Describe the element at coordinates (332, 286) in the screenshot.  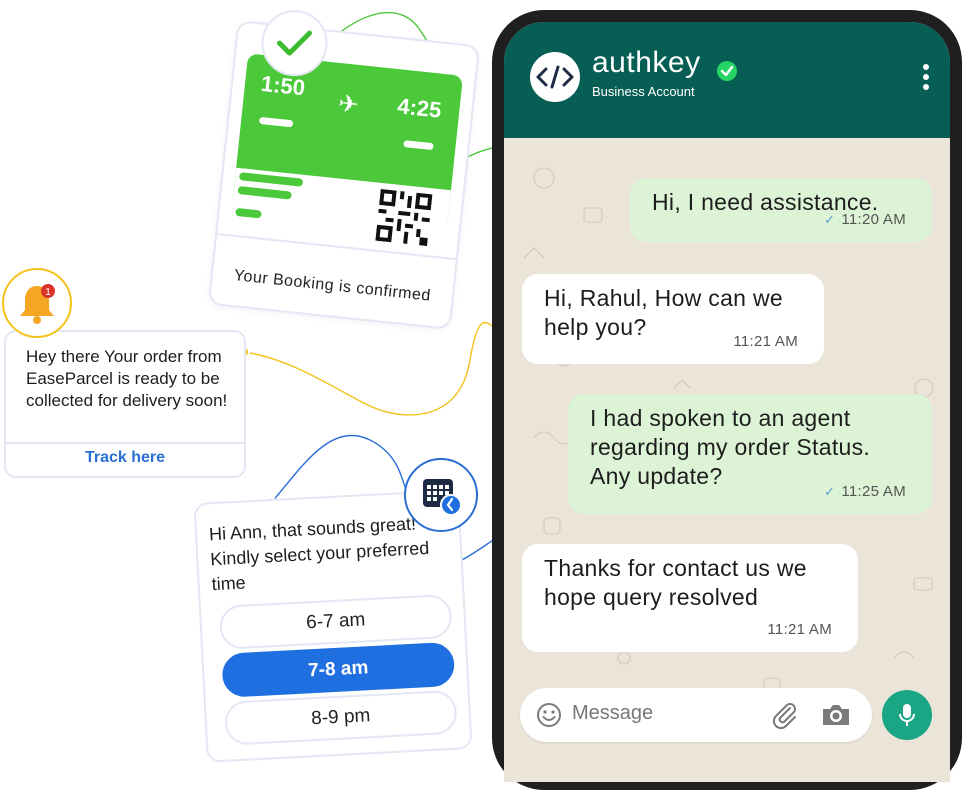
I see `booking-caption: Your Booking is confirmed` at that location.